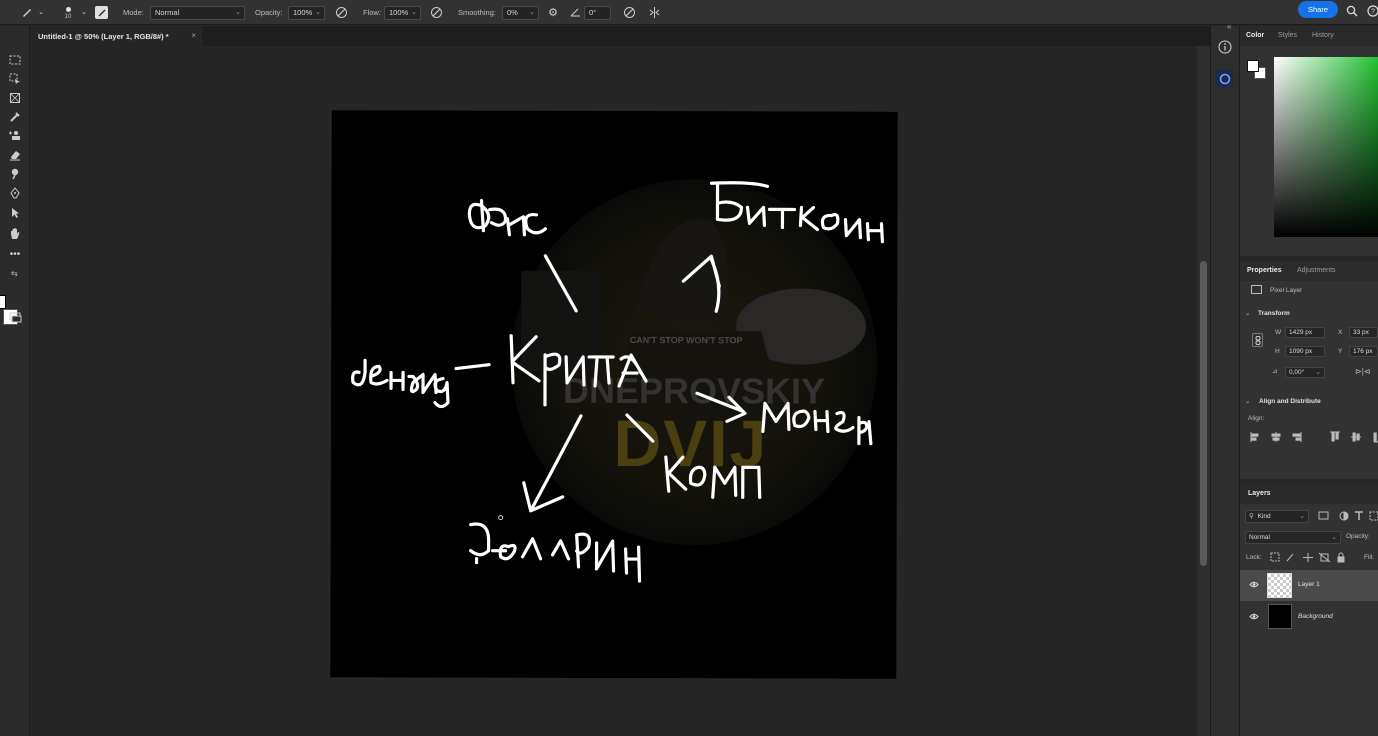 Image resolution: width=1378 pixels, height=736 pixels. What do you see at coordinates (1287, 35) in the screenshot?
I see `tab-styles: Styles` at bounding box center [1287, 35].